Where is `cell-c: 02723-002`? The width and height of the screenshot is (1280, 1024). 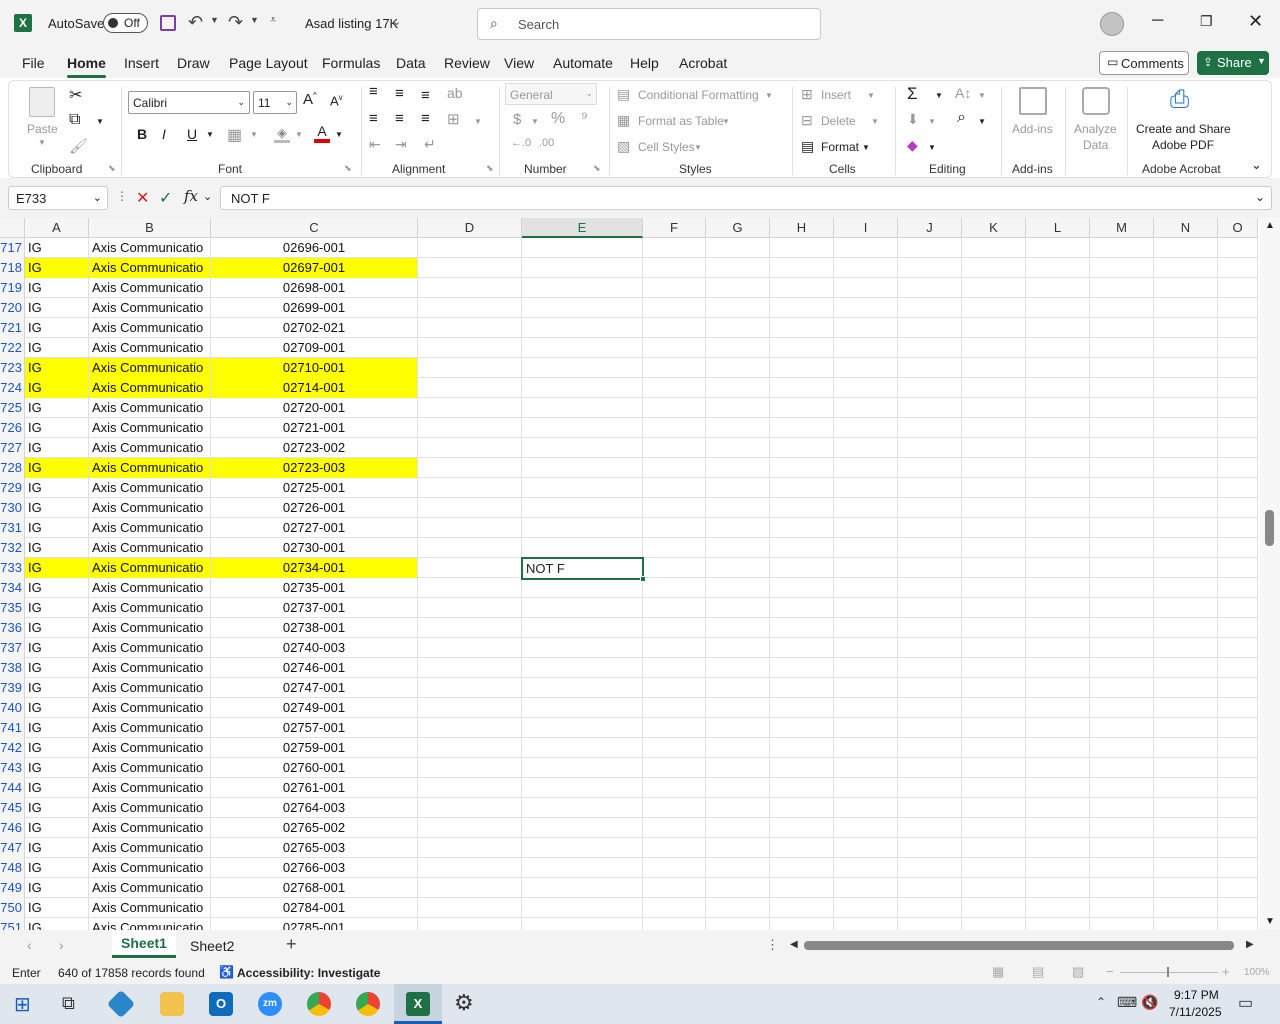
cell-c: 02723-002 is located at coordinates (314, 448).